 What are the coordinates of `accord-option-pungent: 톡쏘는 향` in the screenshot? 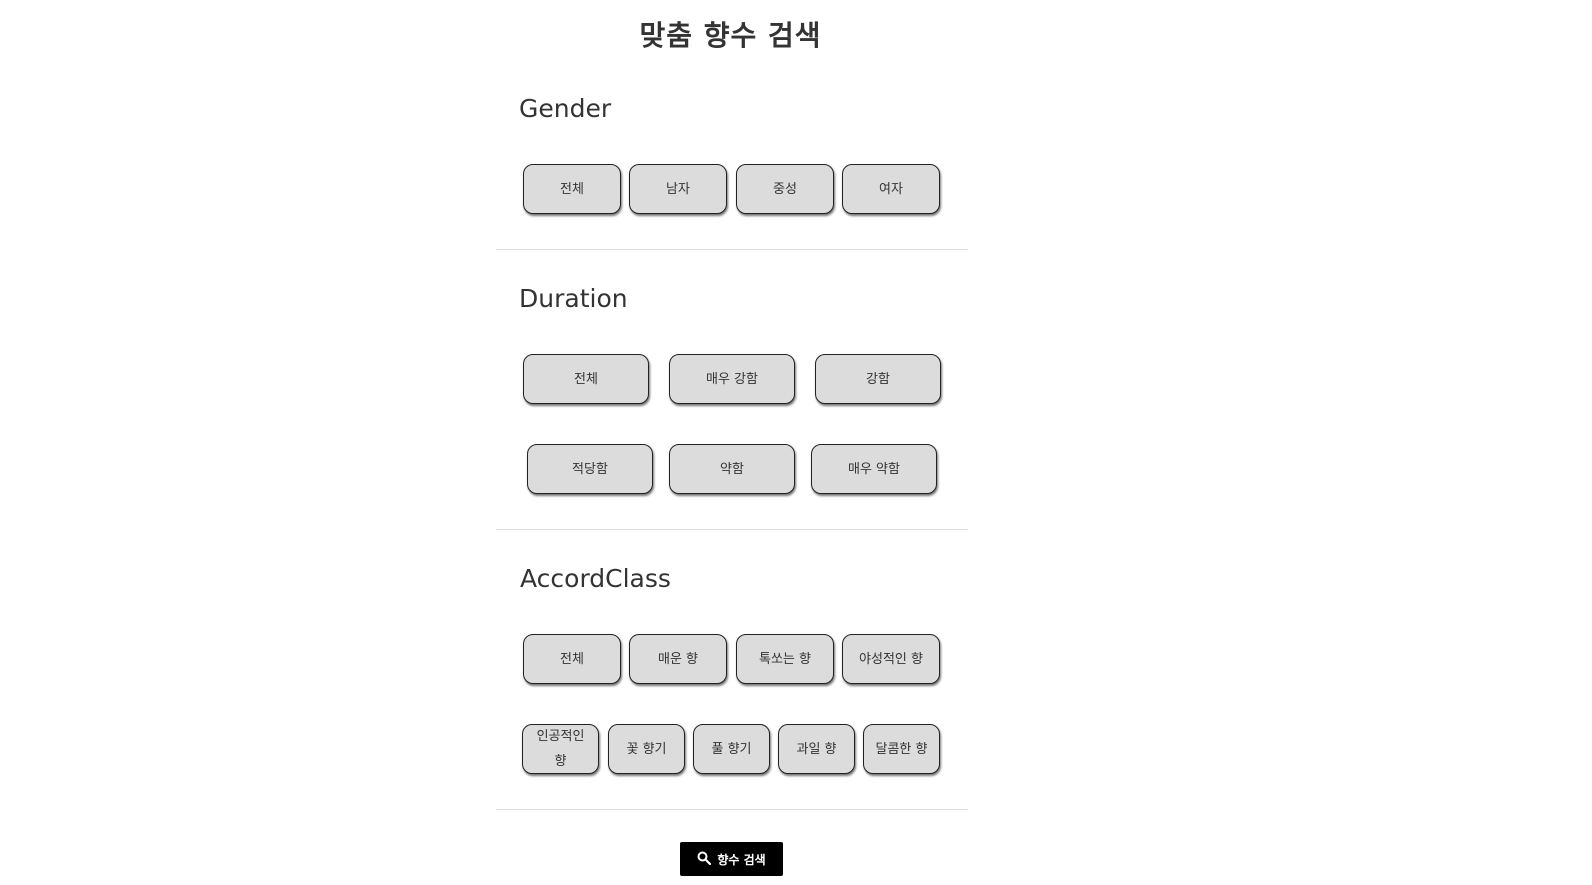 It's located at (785, 659).